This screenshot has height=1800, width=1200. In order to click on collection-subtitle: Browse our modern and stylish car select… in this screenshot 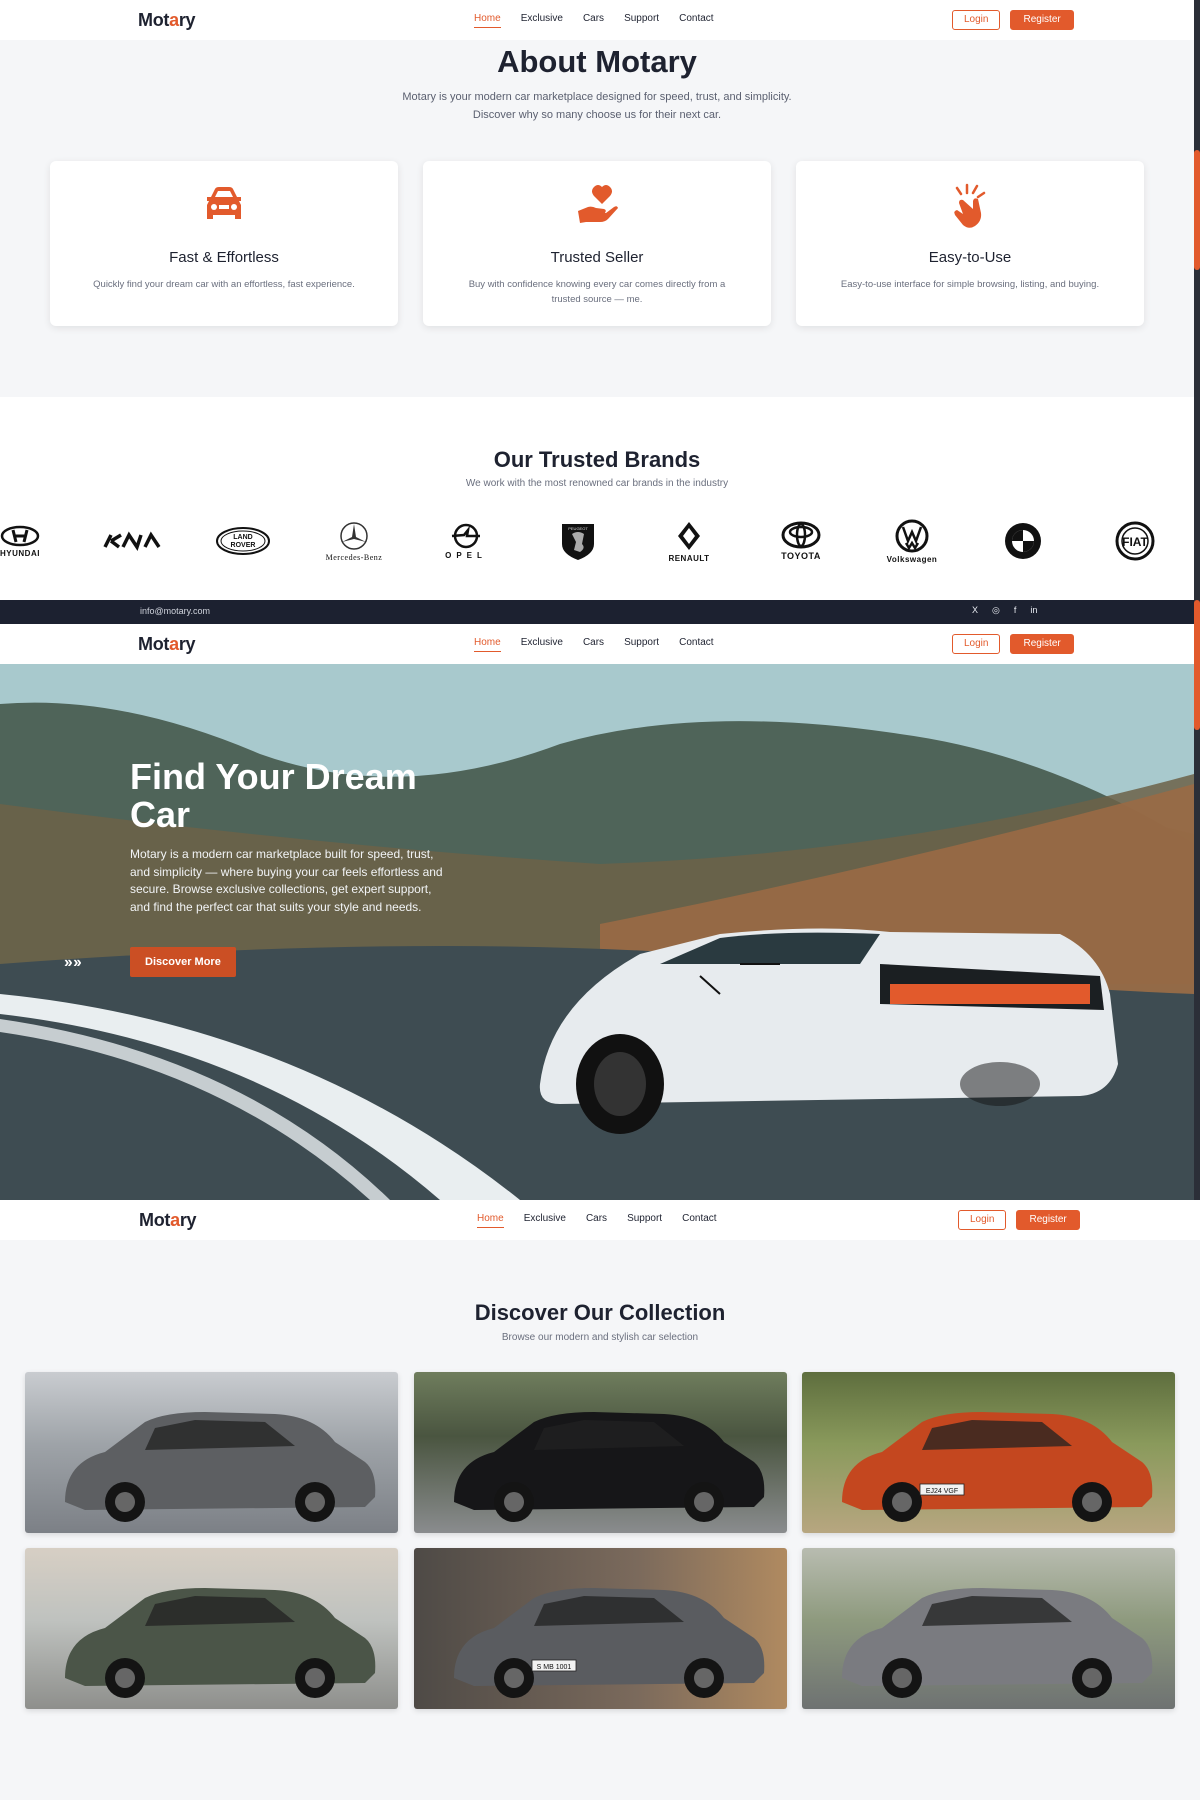, I will do `click(600, 1337)`.